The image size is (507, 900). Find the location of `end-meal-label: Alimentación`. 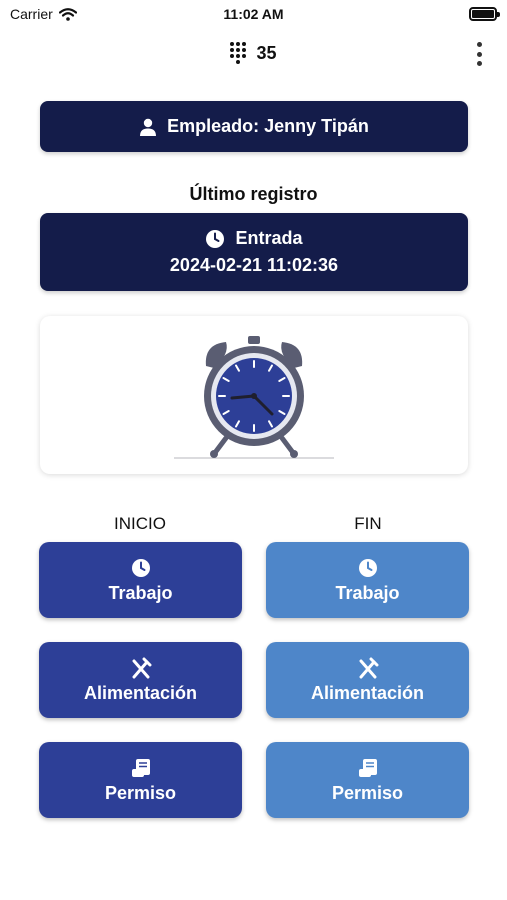

end-meal-label: Alimentación is located at coordinates (367, 692).